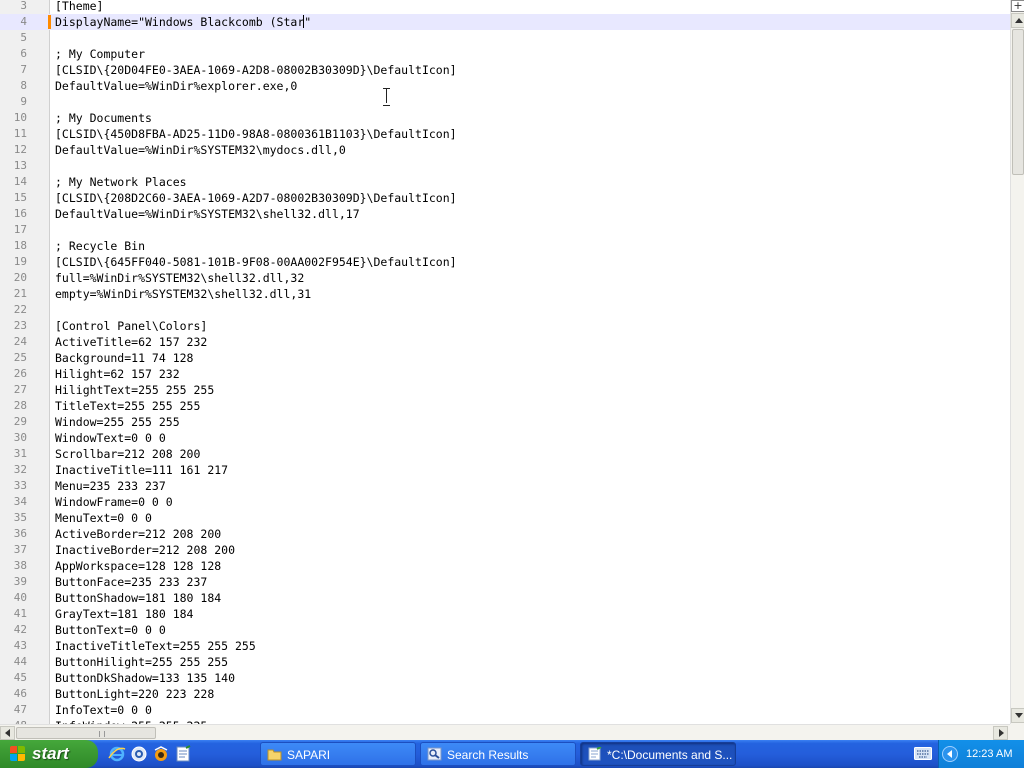  I want to click on line-text: GrayText=181 180 184, so click(124, 614).